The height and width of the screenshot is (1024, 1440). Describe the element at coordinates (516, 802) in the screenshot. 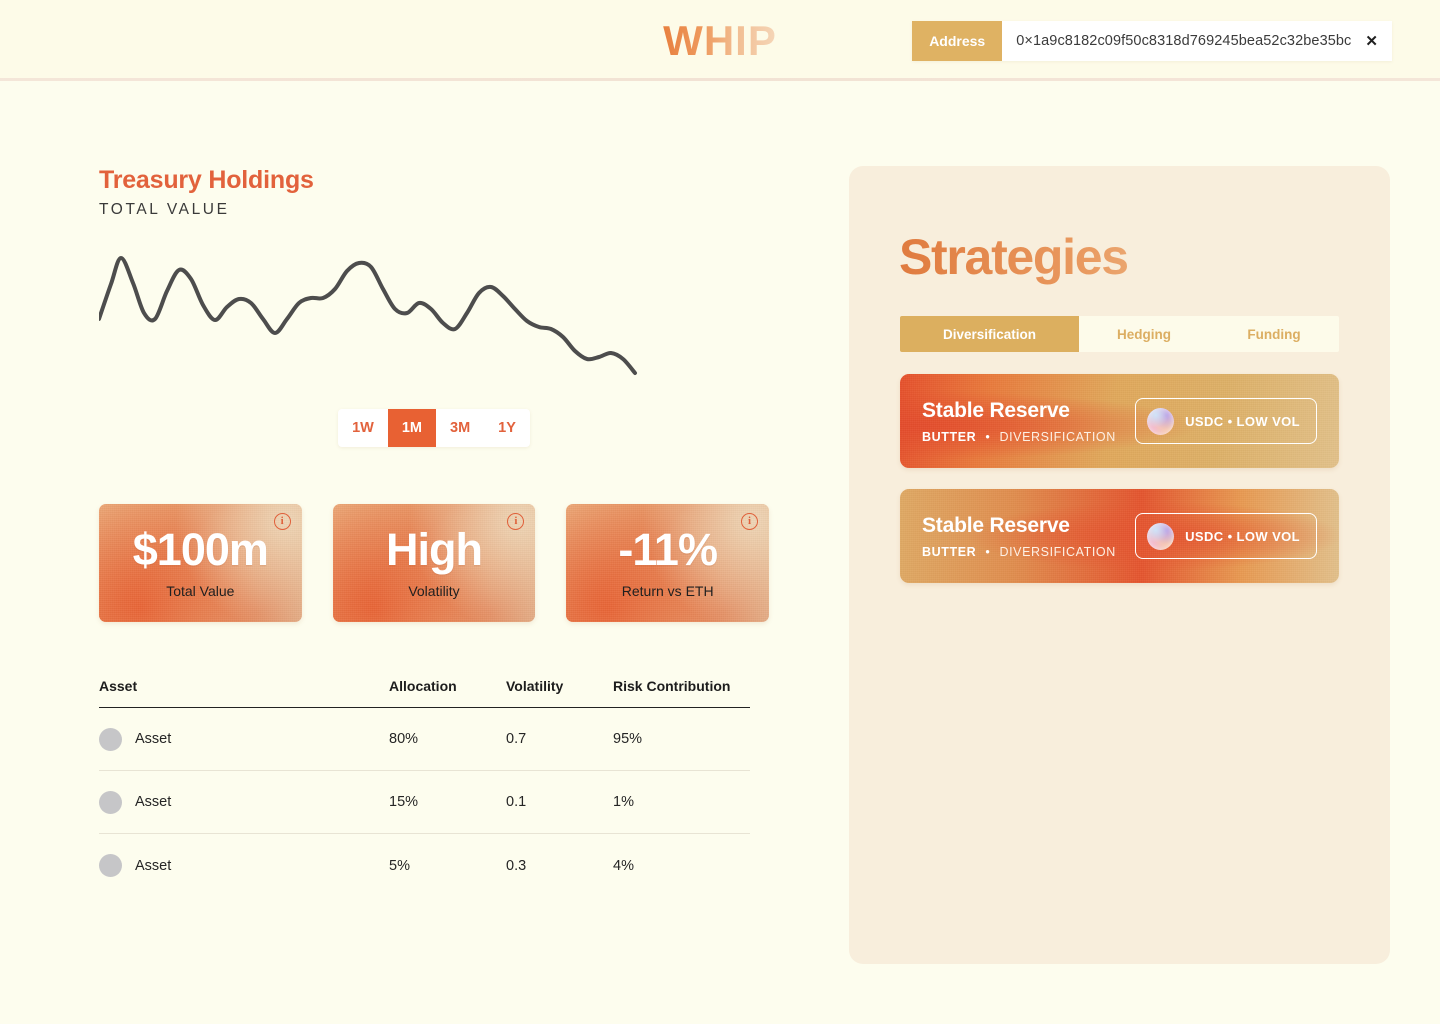

I see `cell-volatility: 0.1` at that location.